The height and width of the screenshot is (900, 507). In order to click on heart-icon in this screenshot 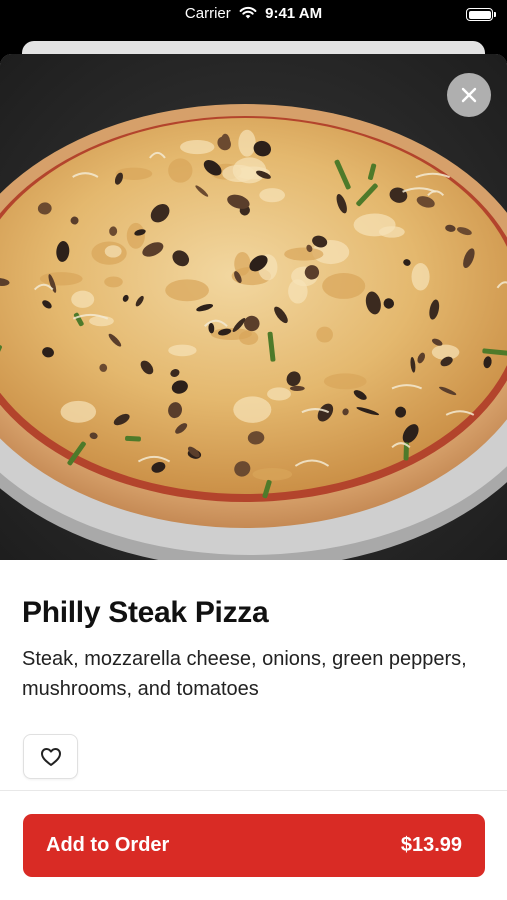, I will do `click(50, 756)`.